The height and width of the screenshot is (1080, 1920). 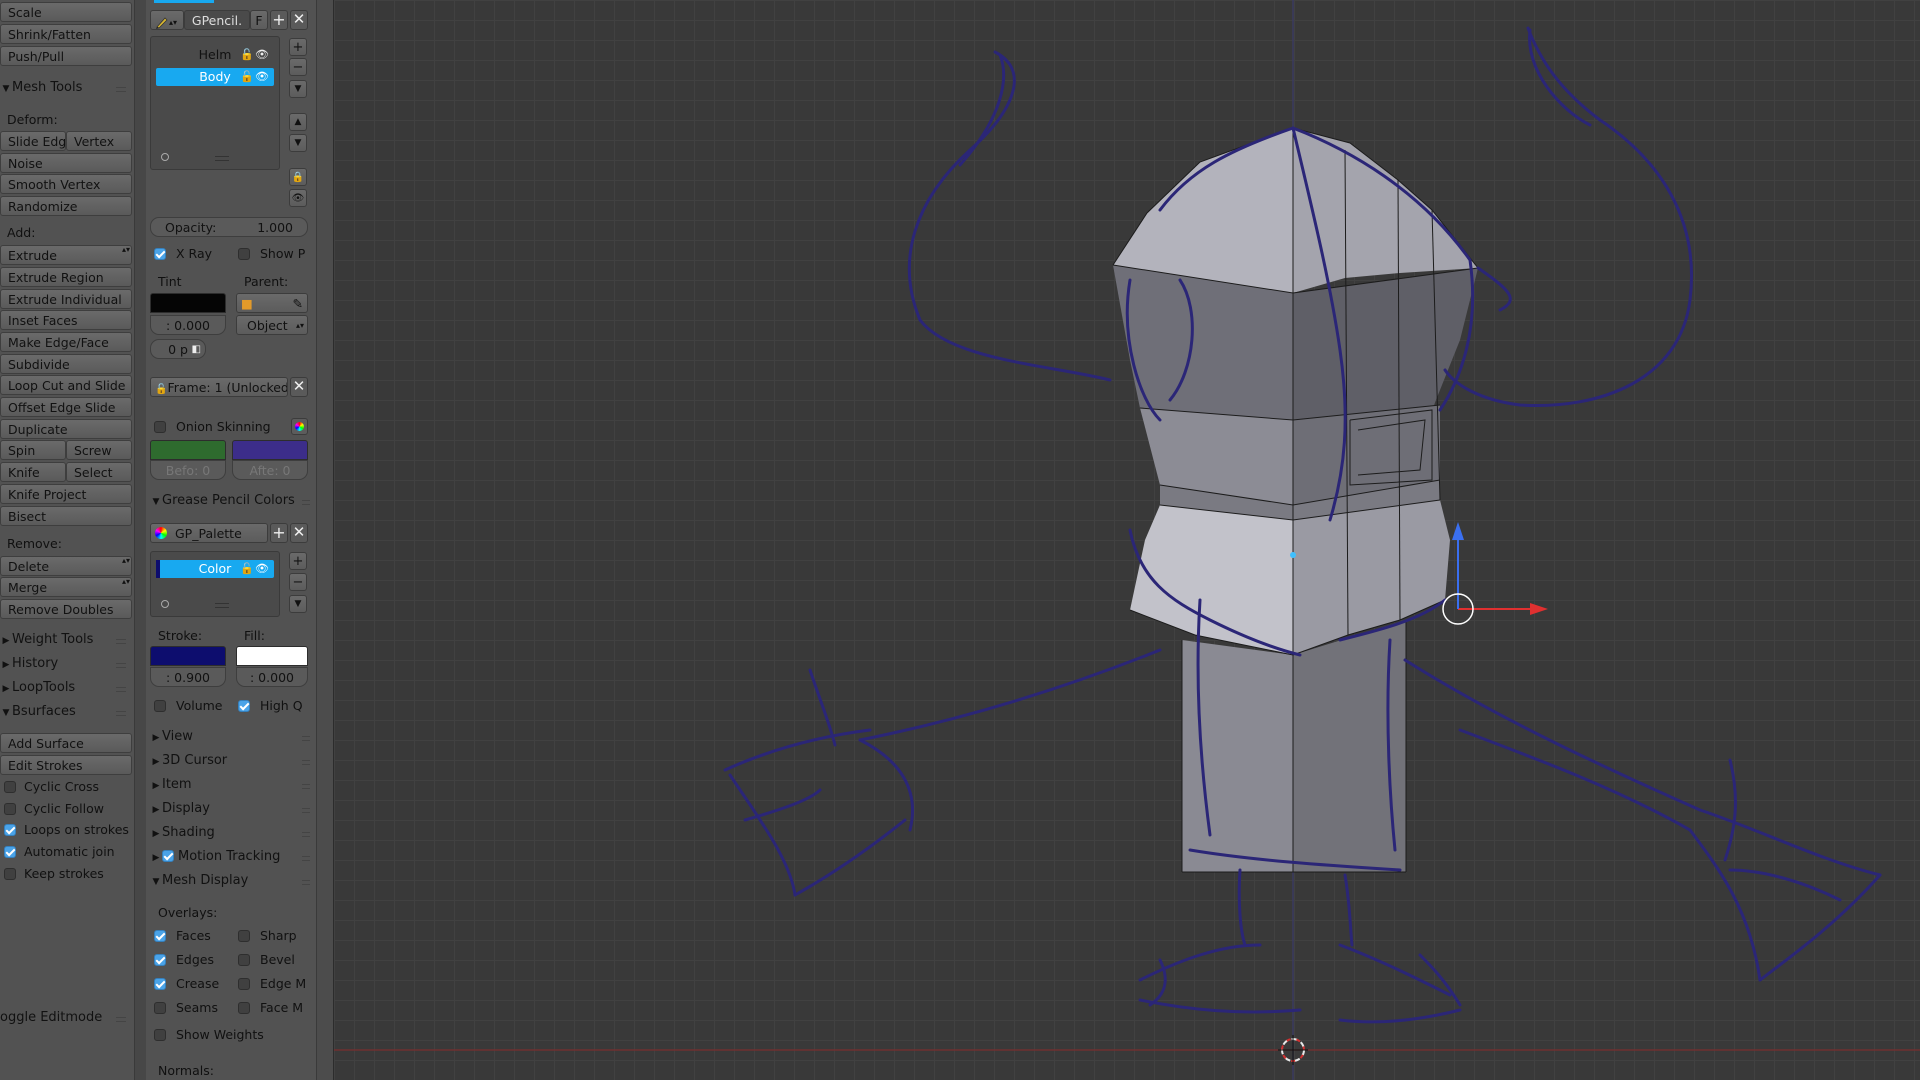 What do you see at coordinates (298, 67) in the screenshot?
I see `remove-layer-icon: −` at bounding box center [298, 67].